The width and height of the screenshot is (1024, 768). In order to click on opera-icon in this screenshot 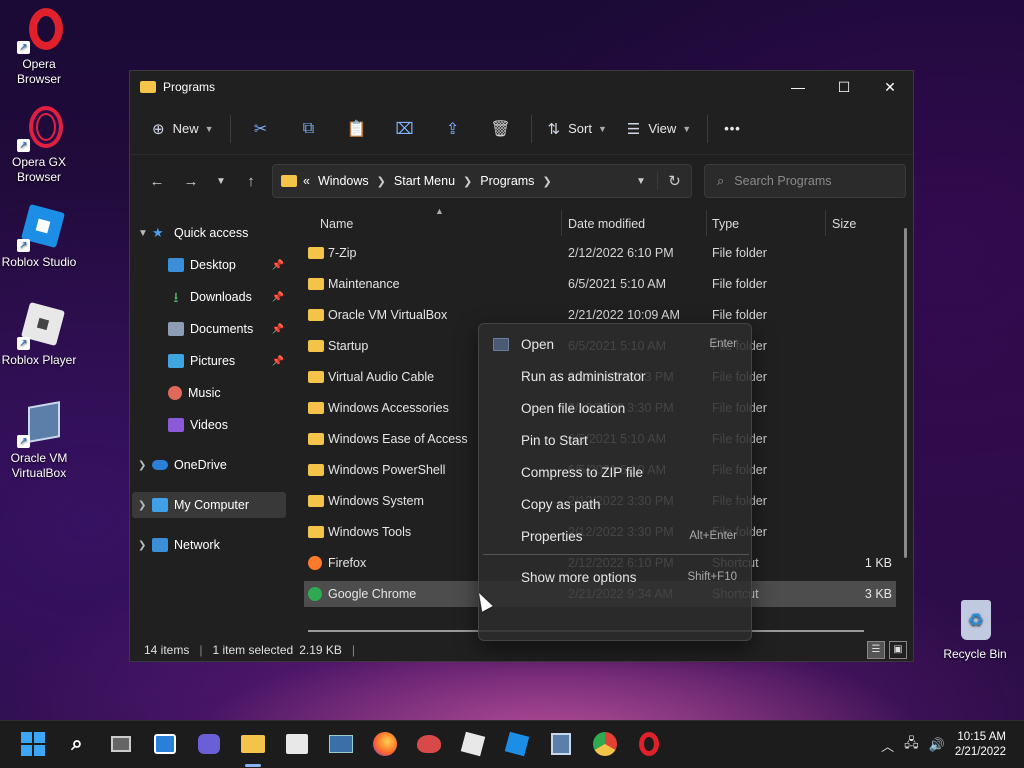, I will do `click(649, 744)`.